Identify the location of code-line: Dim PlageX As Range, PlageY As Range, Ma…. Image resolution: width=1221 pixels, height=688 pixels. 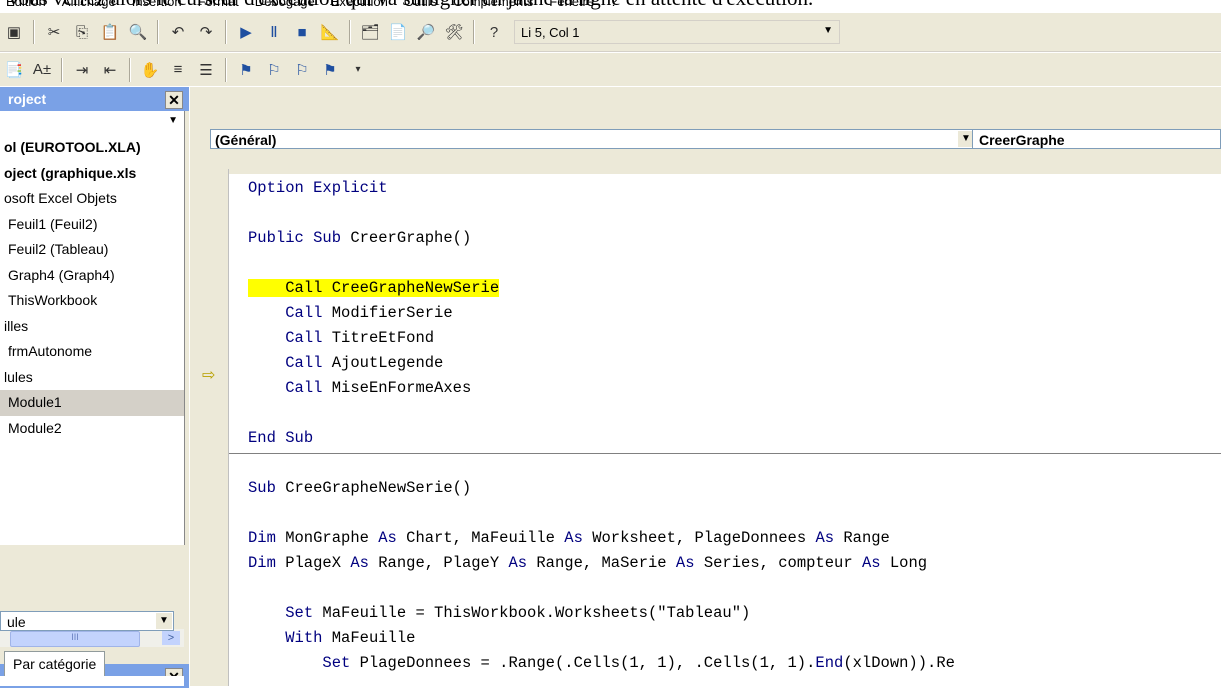
(601, 563).